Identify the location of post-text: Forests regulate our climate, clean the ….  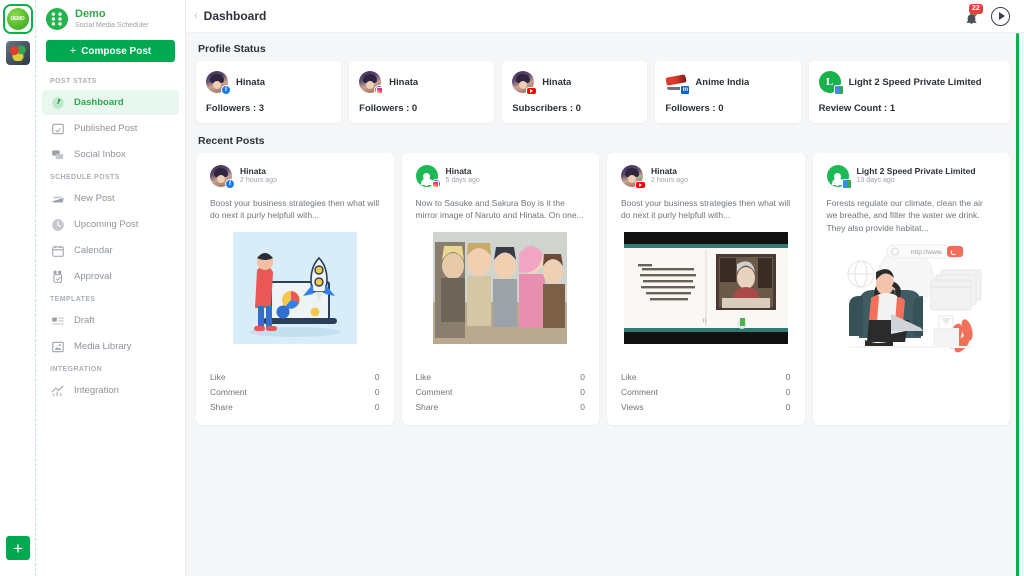
(904, 215).